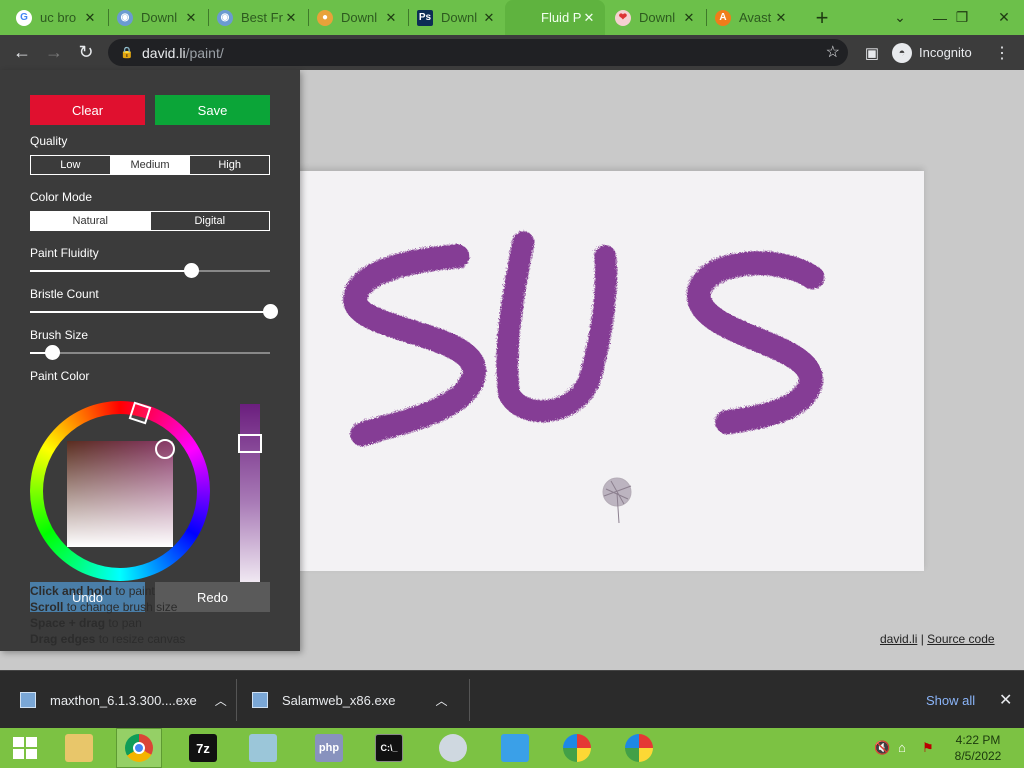 The image size is (1024, 768). Describe the element at coordinates (90, 221) in the screenshot. I see `color-mode-natural: Natural` at that location.